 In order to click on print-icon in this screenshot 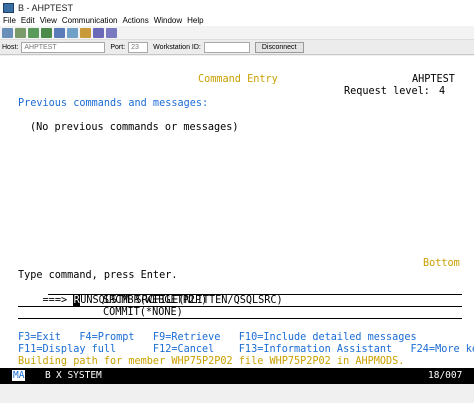, I will do `click(59, 32)`.